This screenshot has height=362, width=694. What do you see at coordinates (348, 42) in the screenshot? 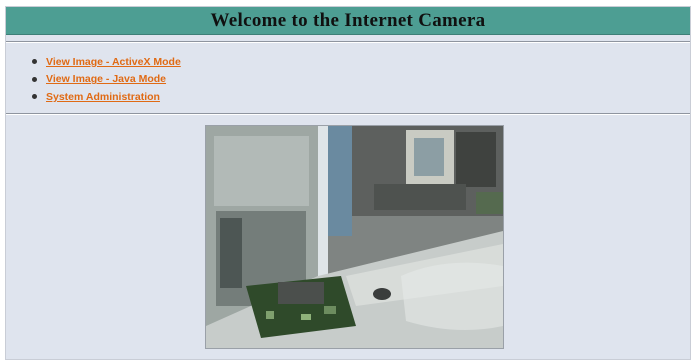
I see `divider-top` at bounding box center [348, 42].